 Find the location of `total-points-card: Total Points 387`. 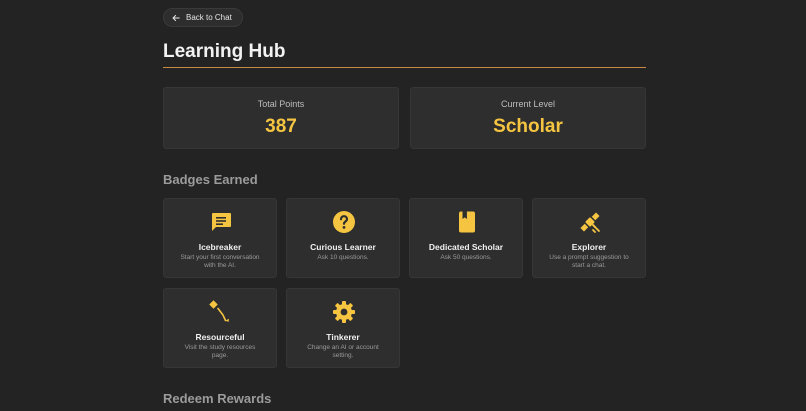

total-points-card: Total Points 387 is located at coordinates (281, 118).